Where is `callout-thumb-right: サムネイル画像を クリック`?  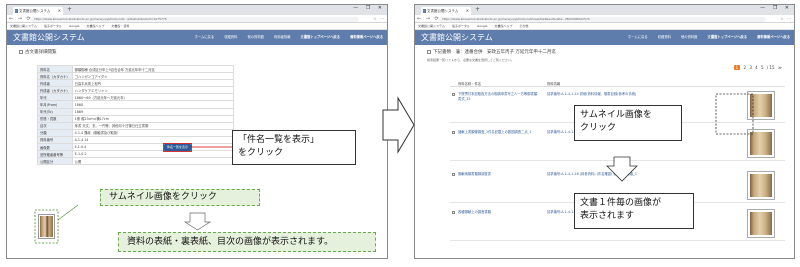
callout-thumb-right: サムネイル画像を クリック is located at coordinates (628, 123).